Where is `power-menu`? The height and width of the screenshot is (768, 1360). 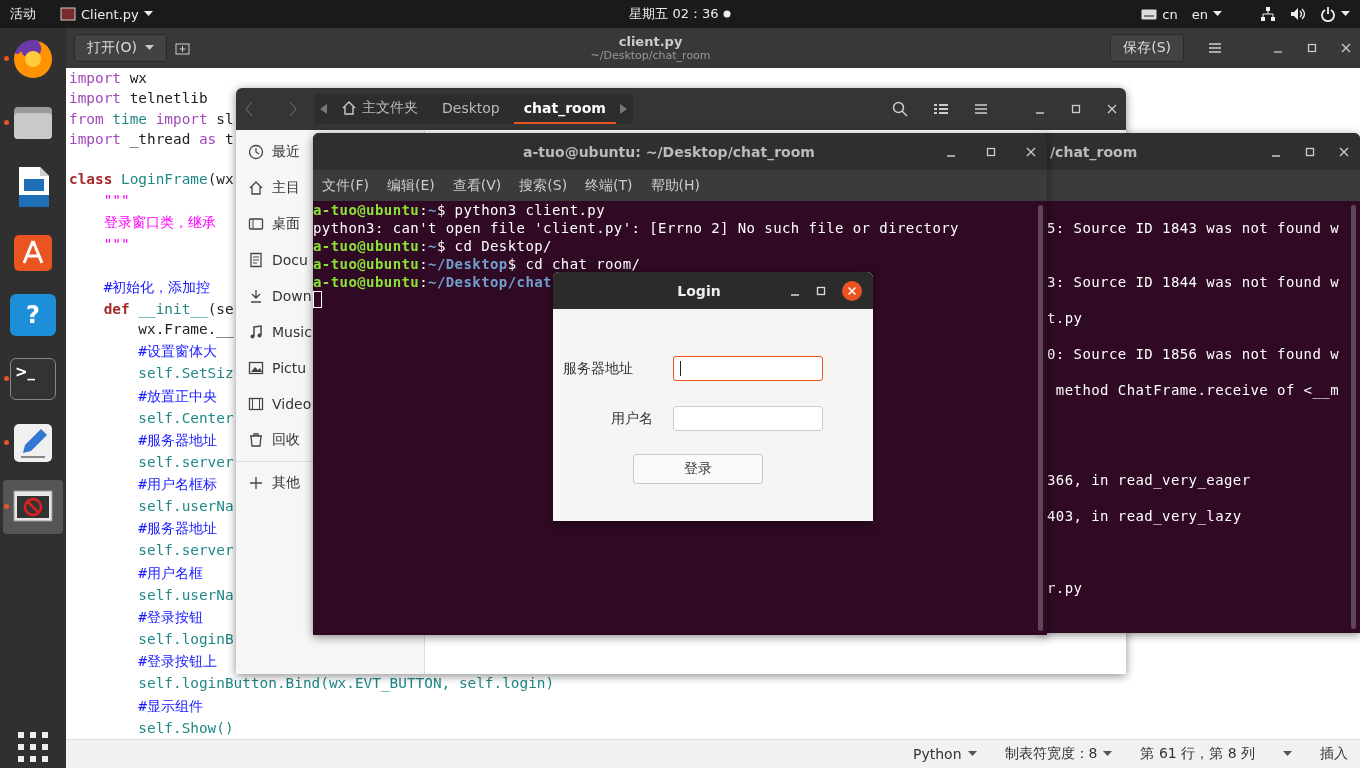 power-menu is located at coordinates (1335, 14).